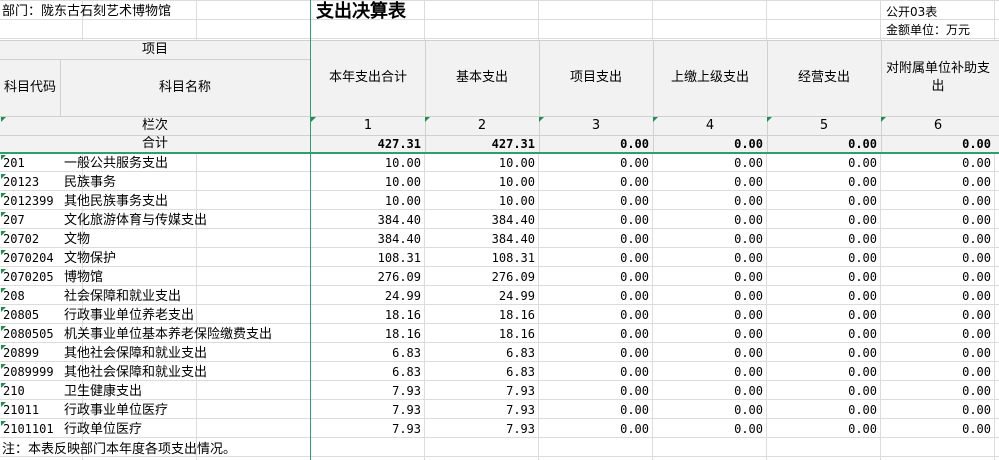 Image resolution: width=999 pixels, height=460 pixels. I want to click on row-name: 民族事务, so click(90, 182).